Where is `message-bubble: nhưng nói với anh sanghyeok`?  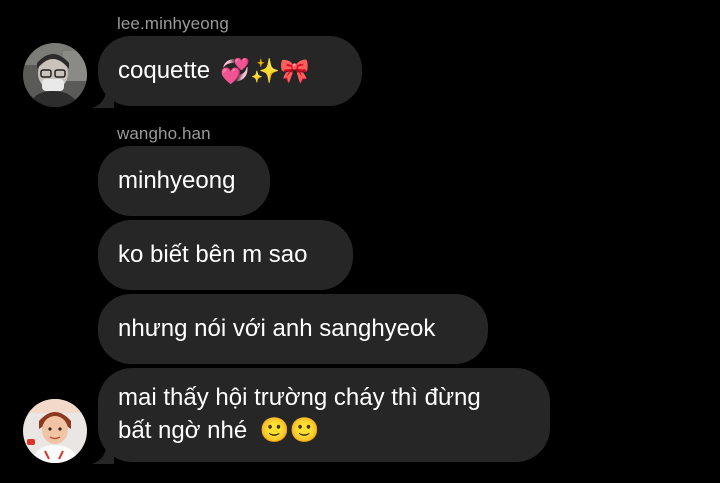 message-bubble: nhưng nói với anh sanghyeok is located at coordinates (293, 329).